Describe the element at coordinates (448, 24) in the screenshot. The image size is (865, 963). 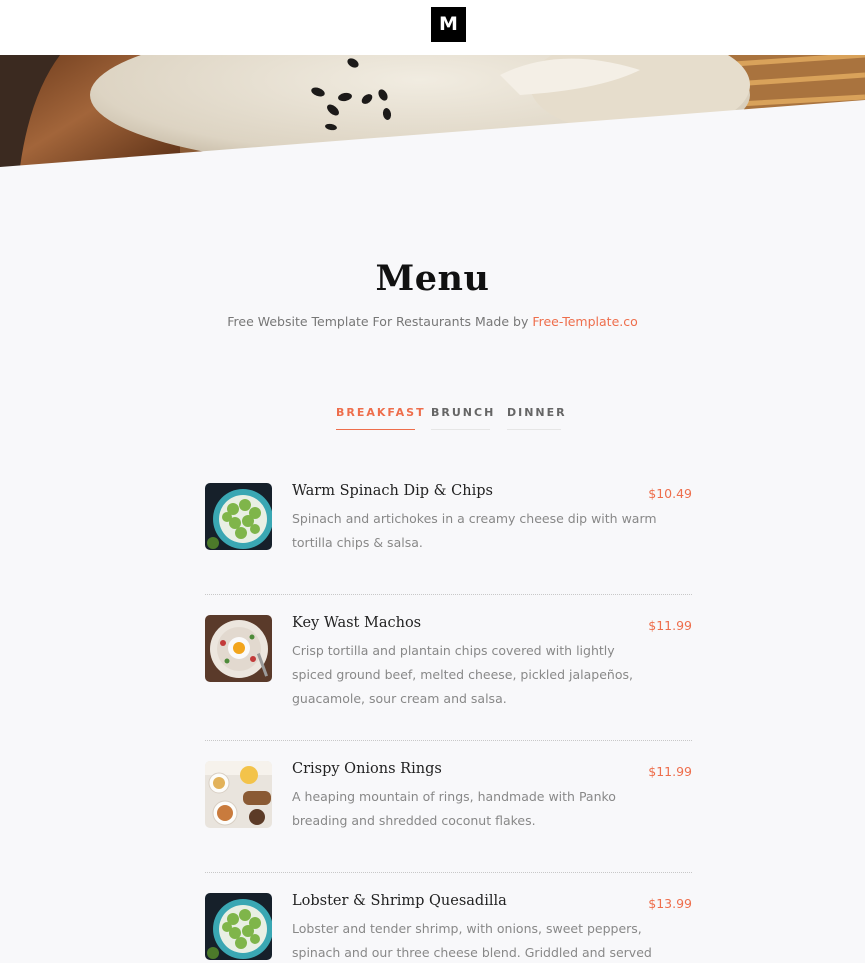
I see `site-logo: M` at that location.